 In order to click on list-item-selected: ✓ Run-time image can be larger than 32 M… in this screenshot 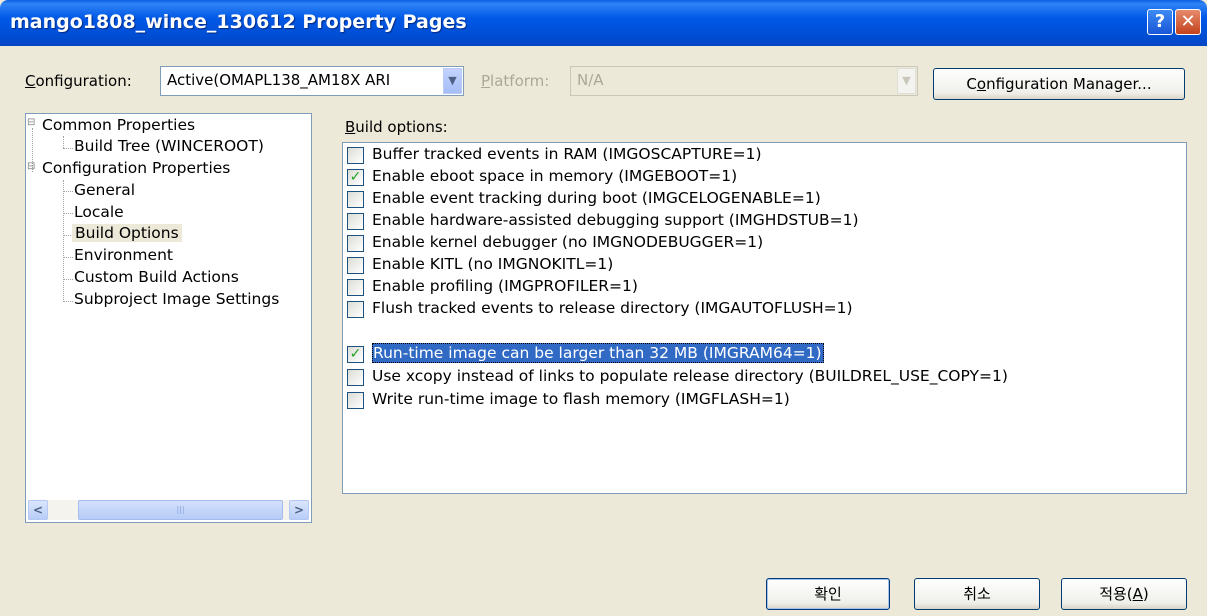, I will do `click(765, 353)`.